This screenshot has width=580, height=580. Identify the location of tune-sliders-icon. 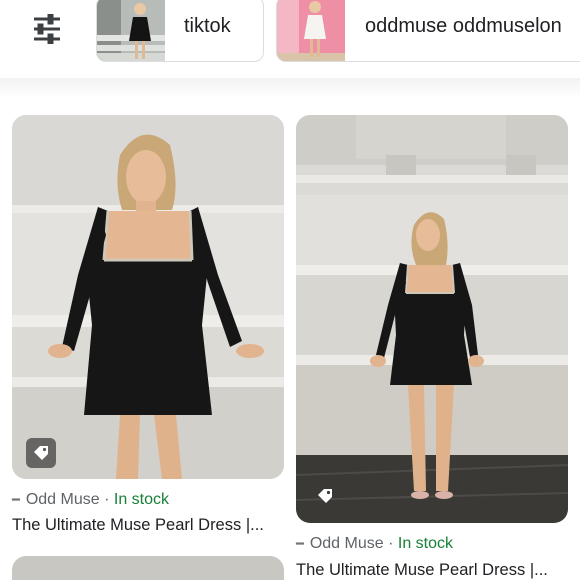
(47, 29).